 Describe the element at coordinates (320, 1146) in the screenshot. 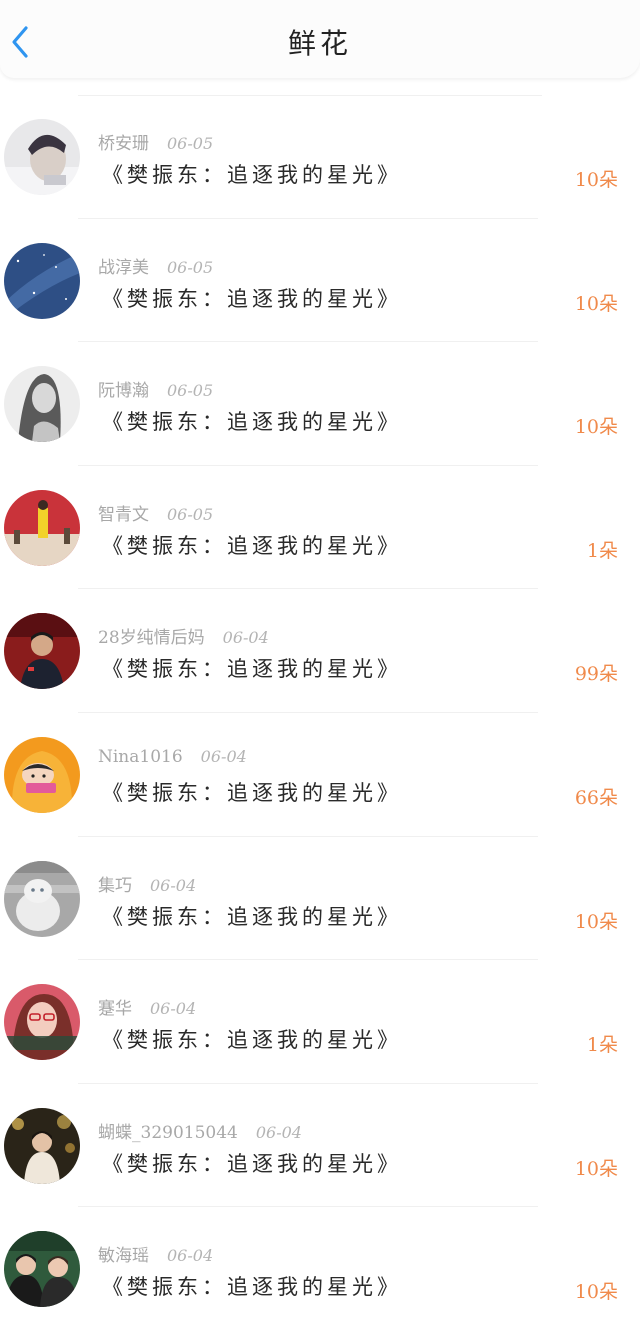

I see `list-item: 蝴蝶_329015044 06-04 《樊振东：追逐我的星光》 10朵` at that location.